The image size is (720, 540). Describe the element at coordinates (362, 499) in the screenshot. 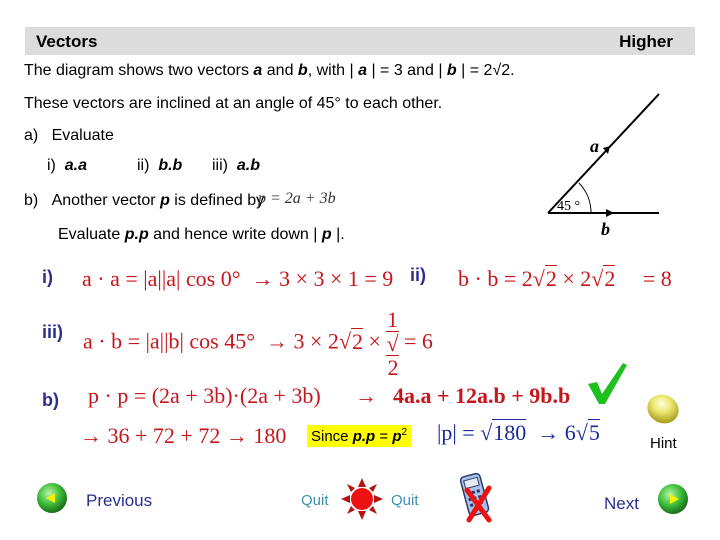

I see `quit-sun-icon` at that location.